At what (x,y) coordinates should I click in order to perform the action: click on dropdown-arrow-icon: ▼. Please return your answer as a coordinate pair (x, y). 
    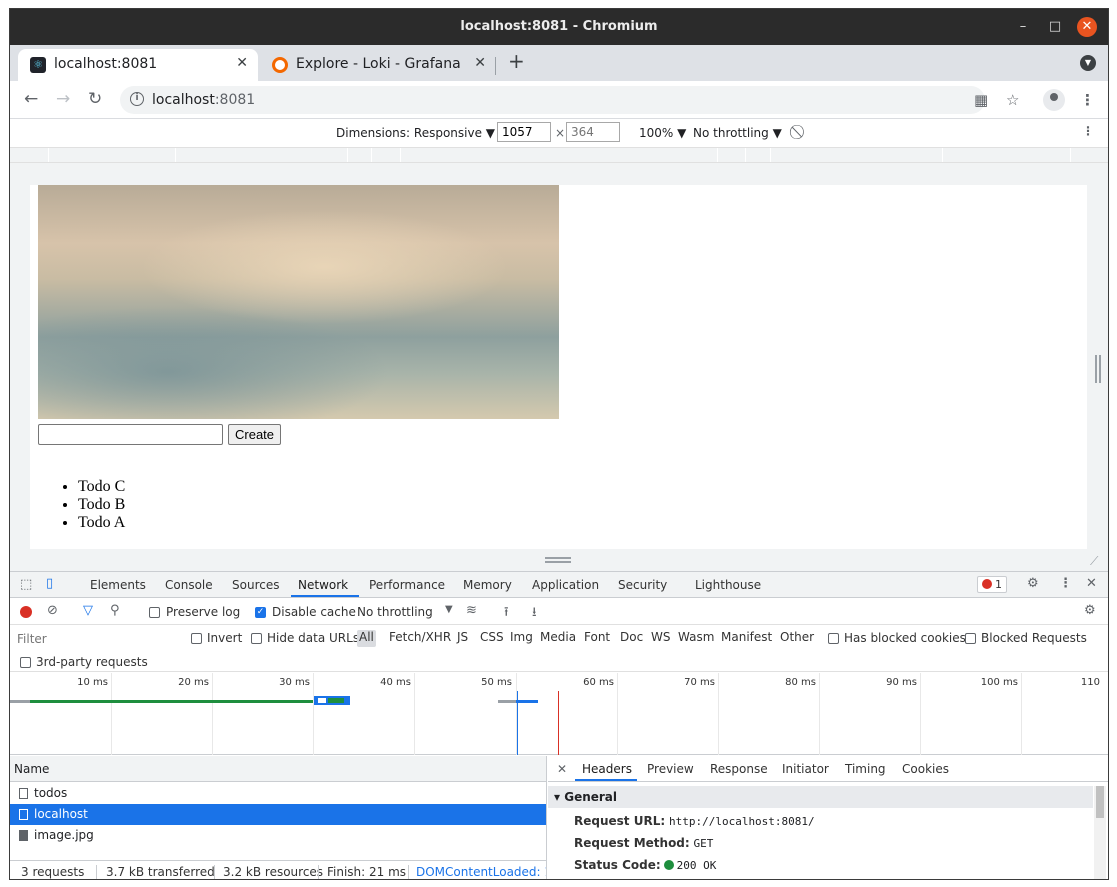
    Looking at the image, I should click on (449, 609).